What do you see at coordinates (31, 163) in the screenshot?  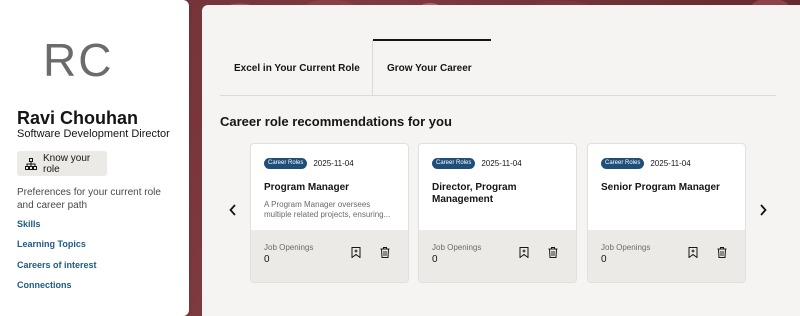 I see `org-chart-icon` at bounding box center [31, 163].